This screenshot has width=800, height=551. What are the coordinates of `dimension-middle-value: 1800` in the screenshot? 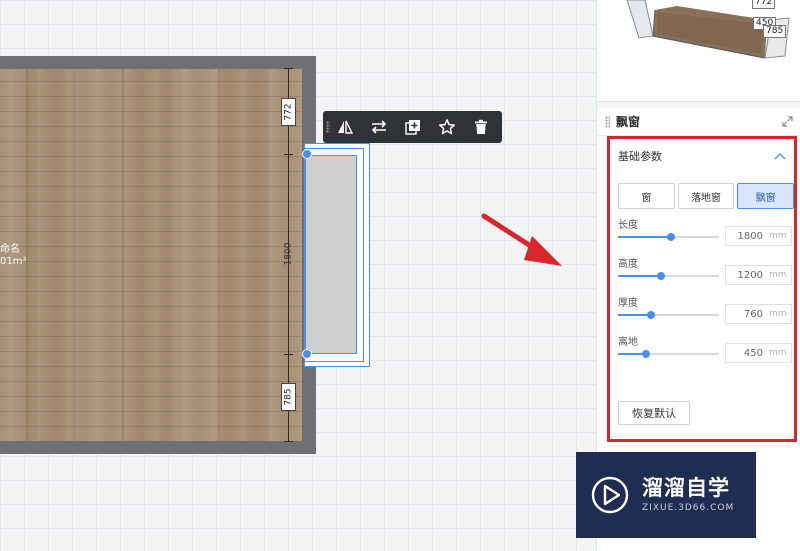 It's located at (288, 254).